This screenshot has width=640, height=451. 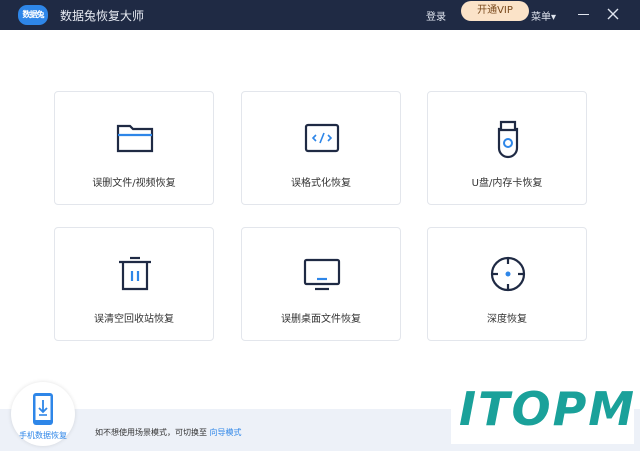 What do you see at coordinates (102, 16) in the screenshot?
I see `app-title: 数据兔恢复大师` at bounding box center [102, 16].